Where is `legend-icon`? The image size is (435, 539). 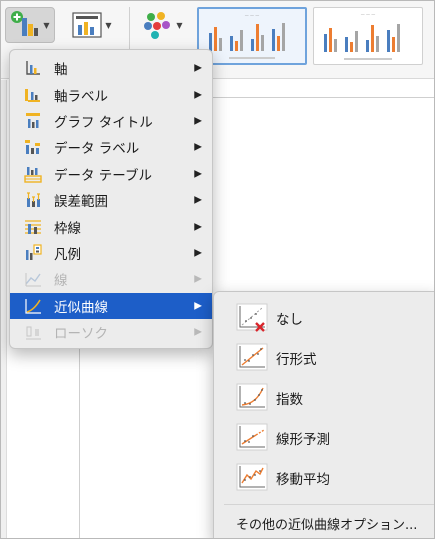
legend-icon is located at coordinates (33, 253).